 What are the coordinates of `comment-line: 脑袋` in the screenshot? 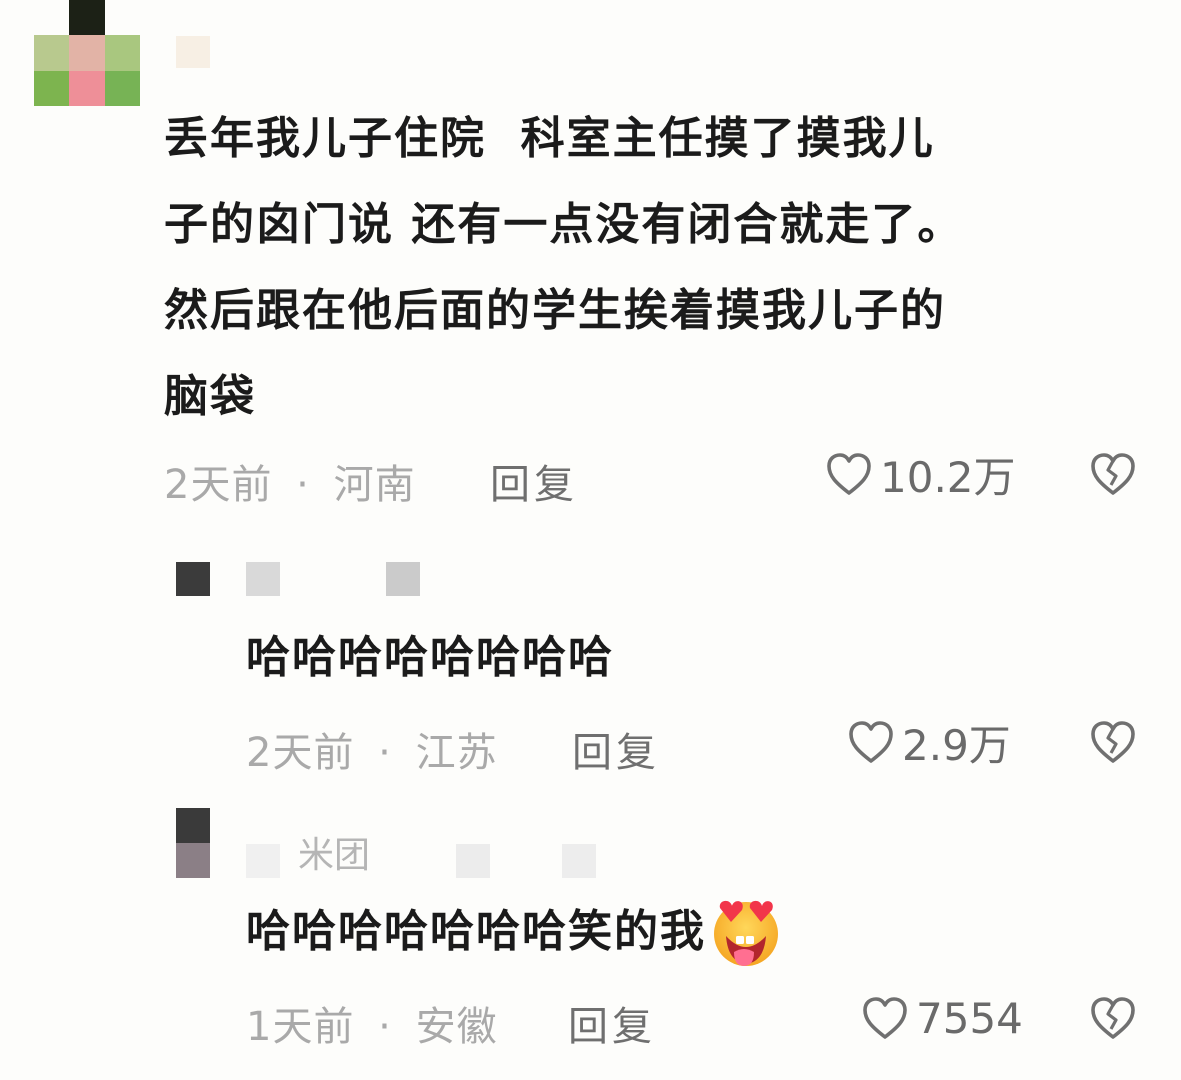 It's located at (210, 396).